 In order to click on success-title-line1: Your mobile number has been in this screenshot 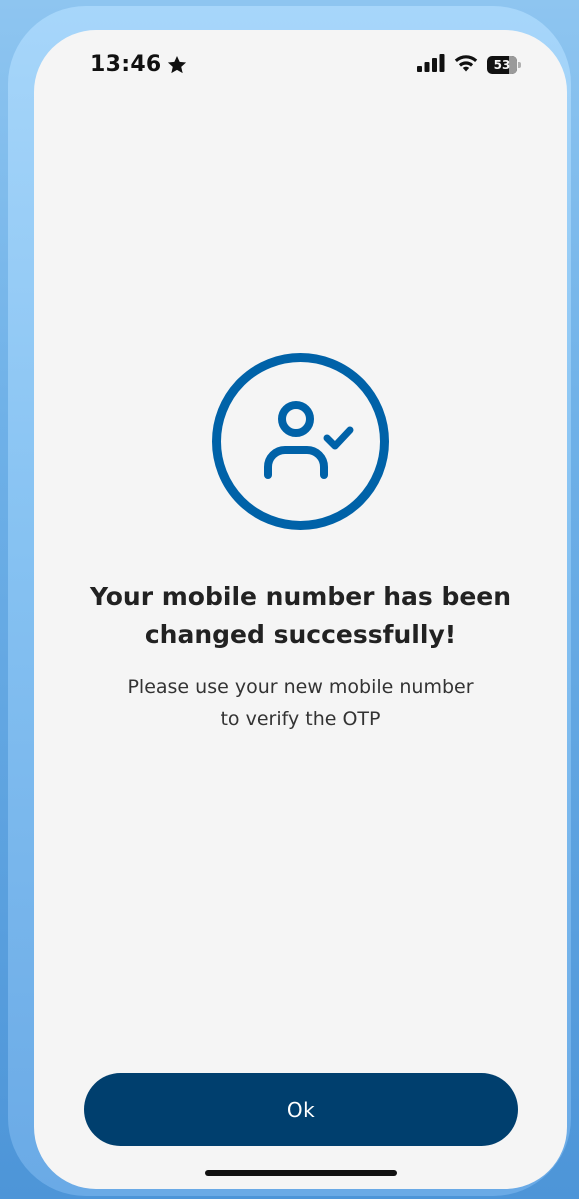, I will do `click(300, 596)`.